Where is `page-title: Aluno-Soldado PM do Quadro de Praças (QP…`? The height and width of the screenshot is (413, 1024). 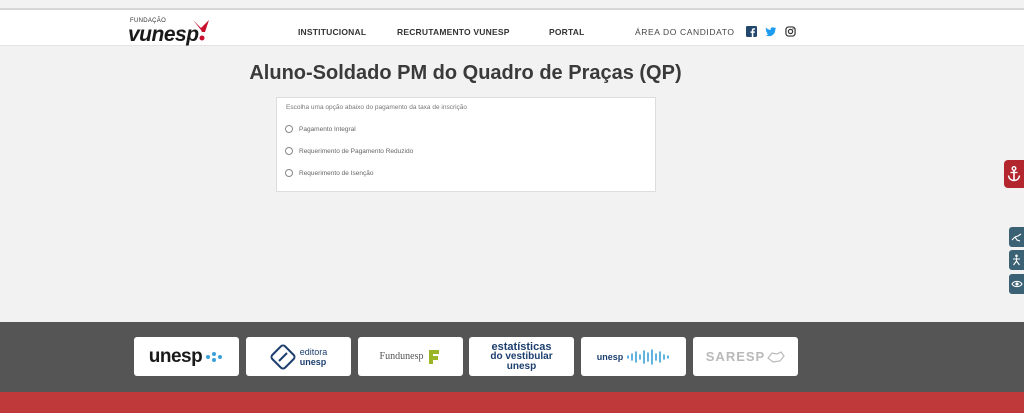
page-title: Aluno-Soldado PM do Quadro de Praças (QP… is located at coordinates (465, 73).